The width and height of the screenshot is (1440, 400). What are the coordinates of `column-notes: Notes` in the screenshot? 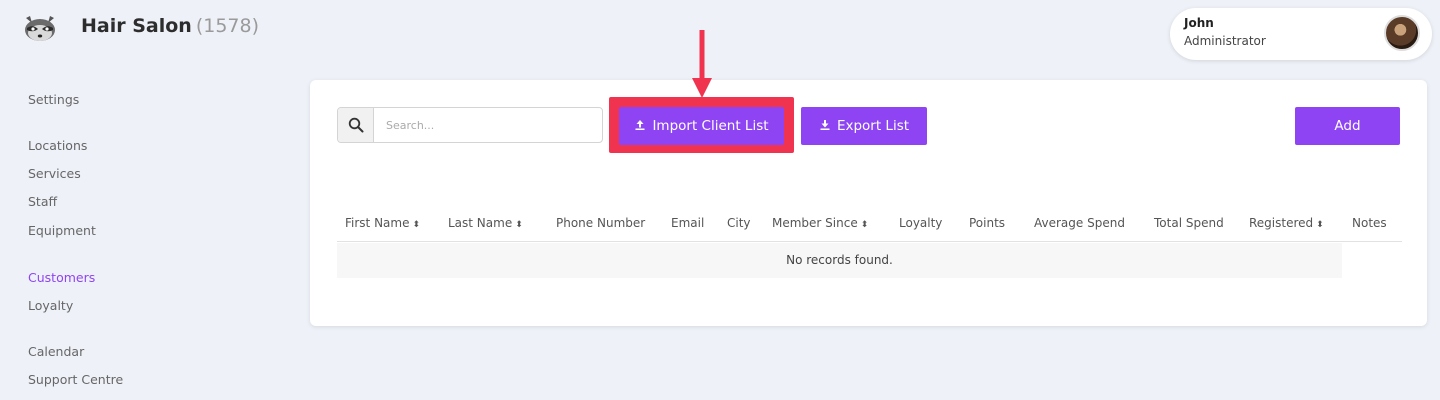 It's located at (1369, 223).